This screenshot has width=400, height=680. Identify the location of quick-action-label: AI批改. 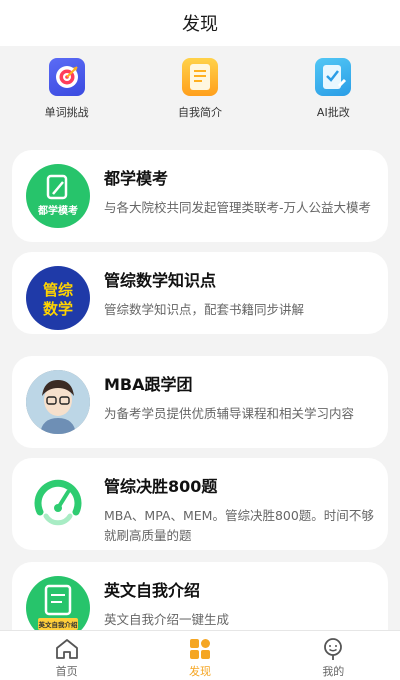
(333, 112).